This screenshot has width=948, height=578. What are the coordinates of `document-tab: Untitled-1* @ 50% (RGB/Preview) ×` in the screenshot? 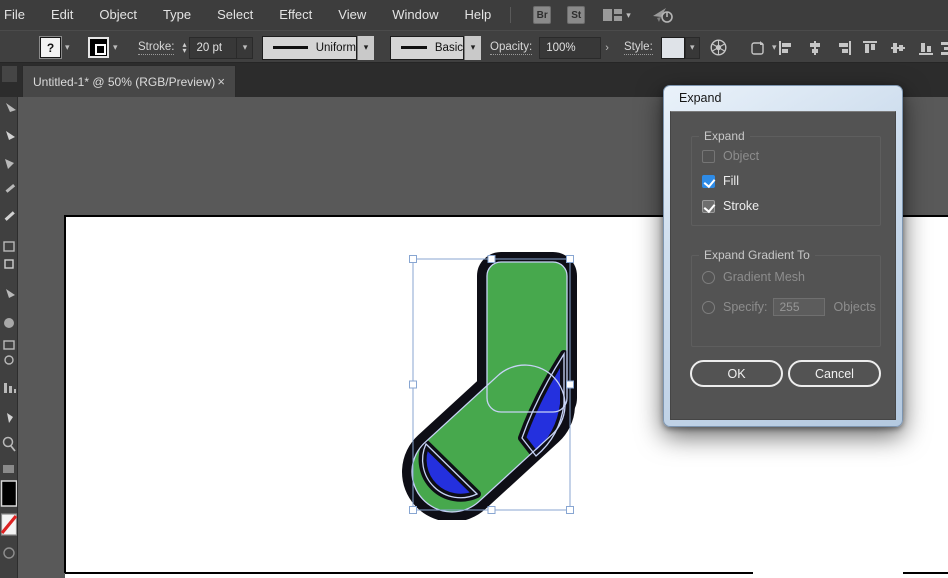 It's located at (129, 81).